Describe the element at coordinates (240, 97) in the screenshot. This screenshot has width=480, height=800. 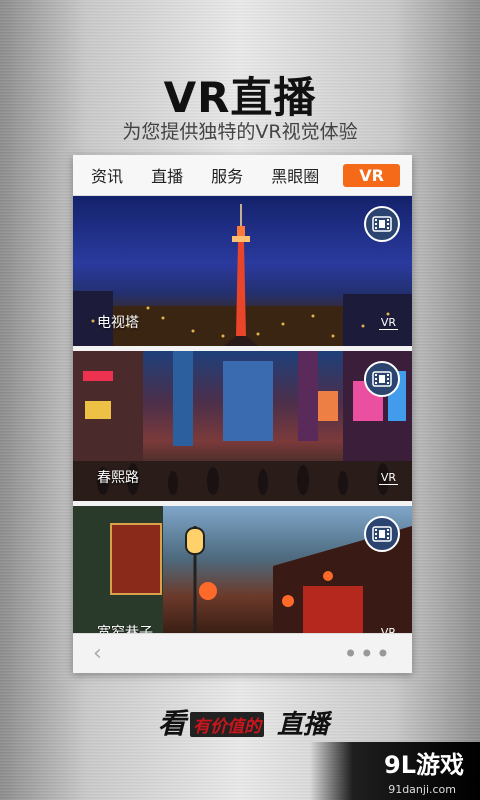
I see `page-title: VR直播` at that location.